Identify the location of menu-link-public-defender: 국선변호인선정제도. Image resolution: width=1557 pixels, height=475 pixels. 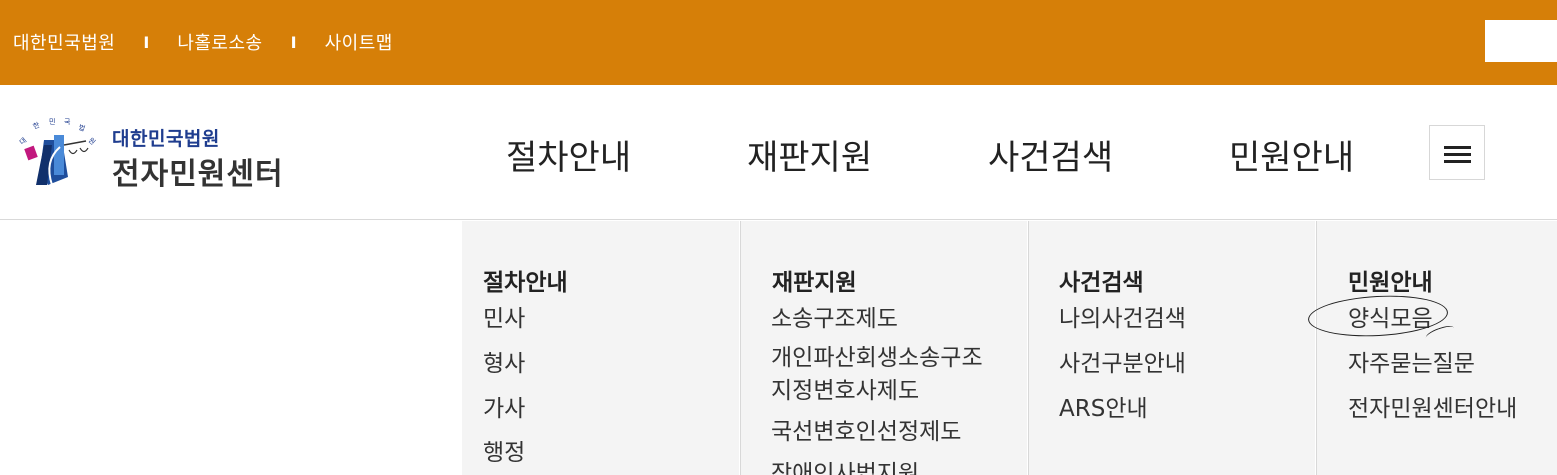
(866, 432).